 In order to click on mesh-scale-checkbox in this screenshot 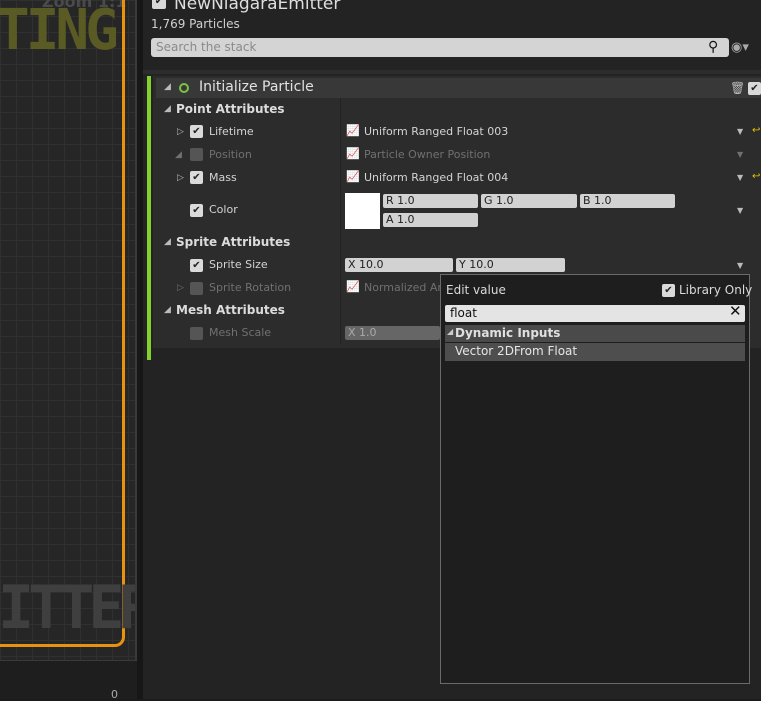, I will do `click(196, 333)`.